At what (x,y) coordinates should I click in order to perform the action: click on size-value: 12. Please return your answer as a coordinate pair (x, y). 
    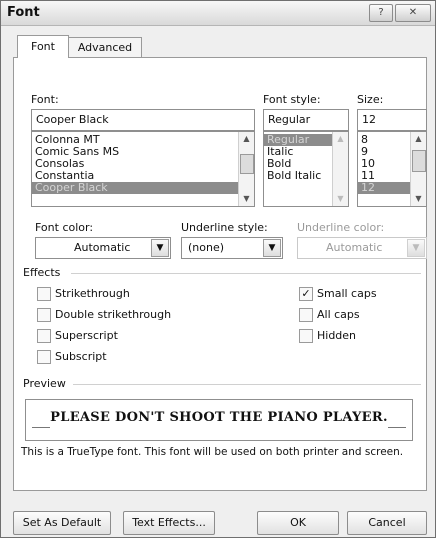
    Looking at the image, I should click on (369, 119).